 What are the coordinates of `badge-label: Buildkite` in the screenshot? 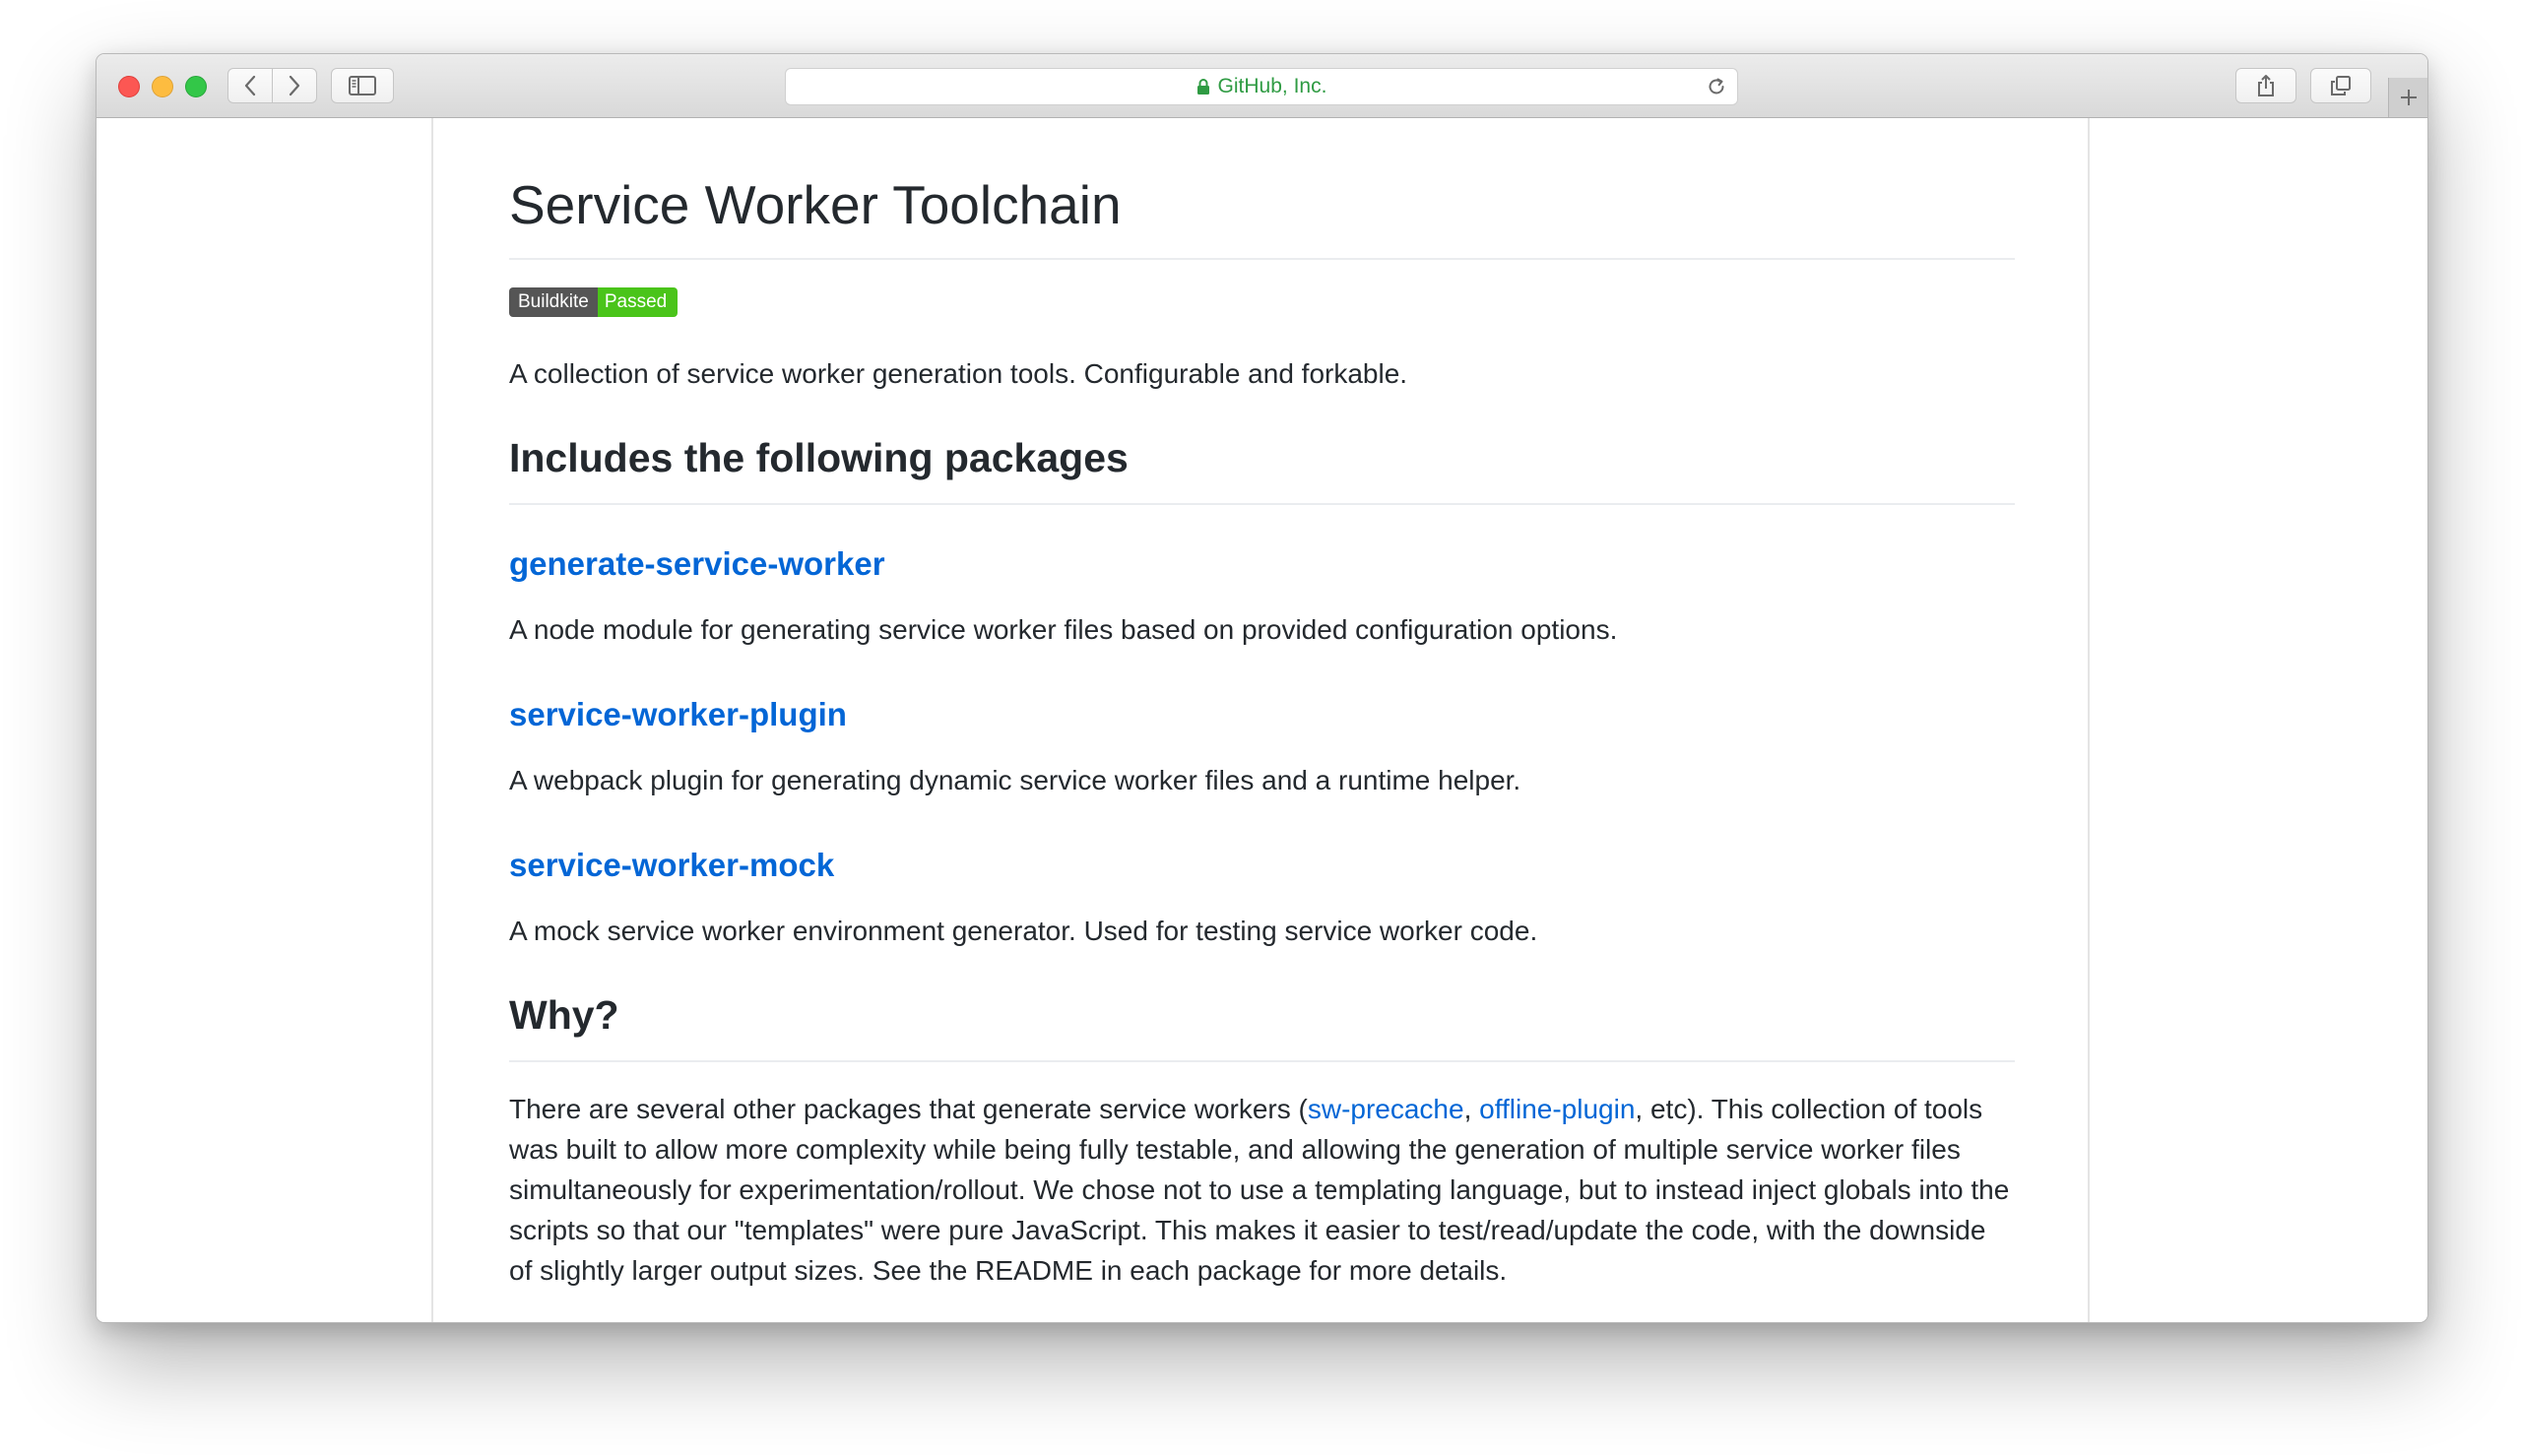 It's located at (553, 302).